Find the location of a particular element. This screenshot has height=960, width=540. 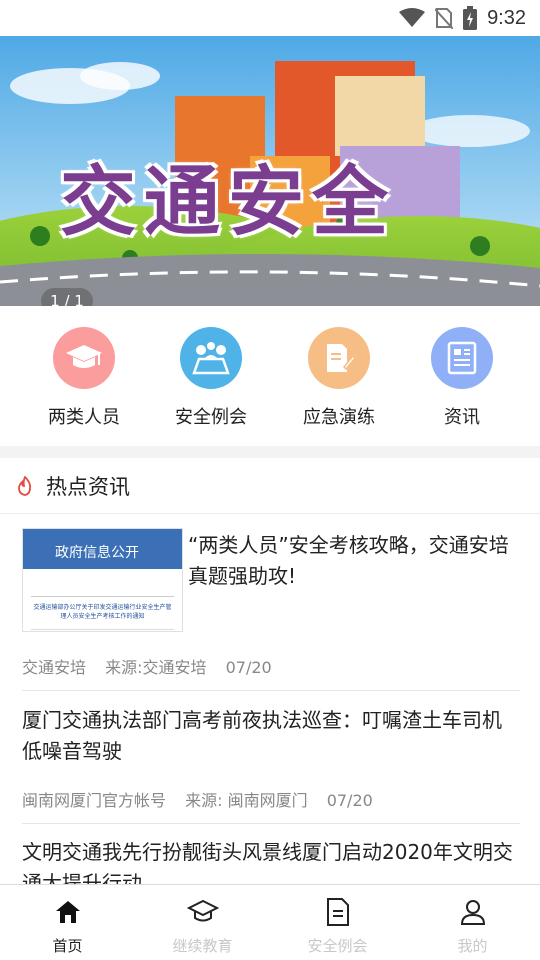

thumbnail-body: 交通运输部办公厅关于印发交通运输行业安全生产管理人员安全生产考核工作的通知 is located at coordinates (102, 600).